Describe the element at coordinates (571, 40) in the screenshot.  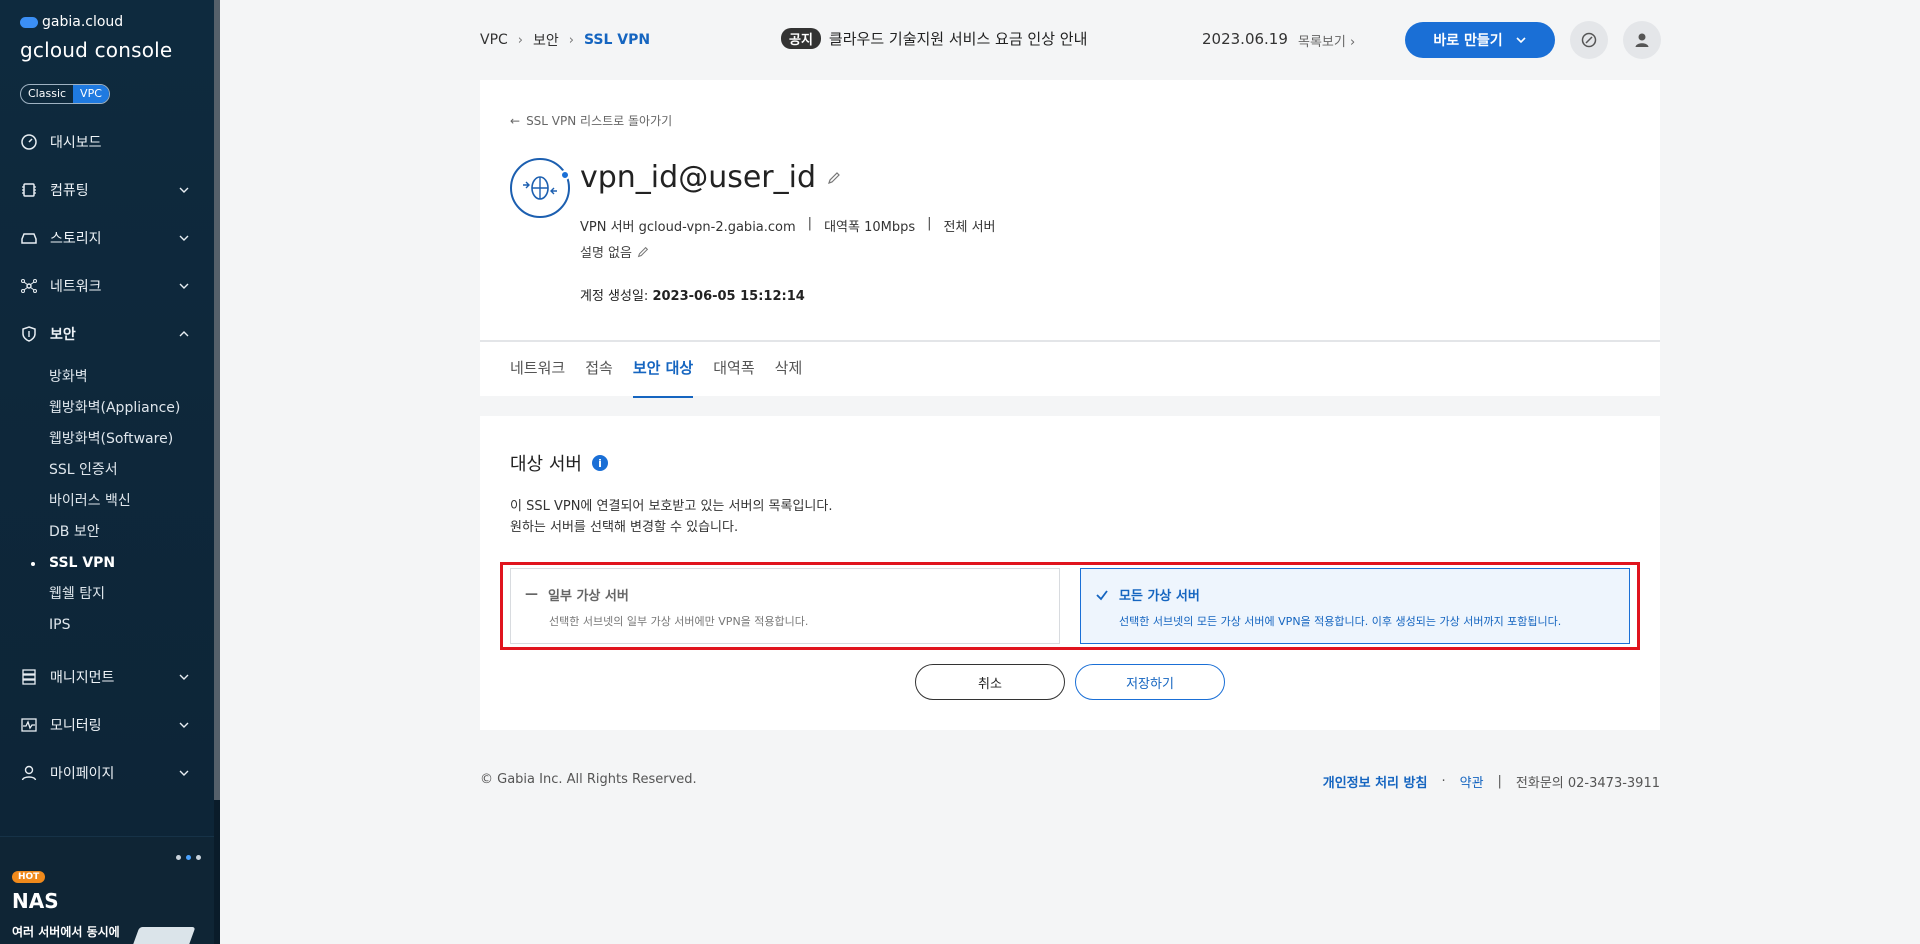
I see `chevron-right-icon: ›` at that location.